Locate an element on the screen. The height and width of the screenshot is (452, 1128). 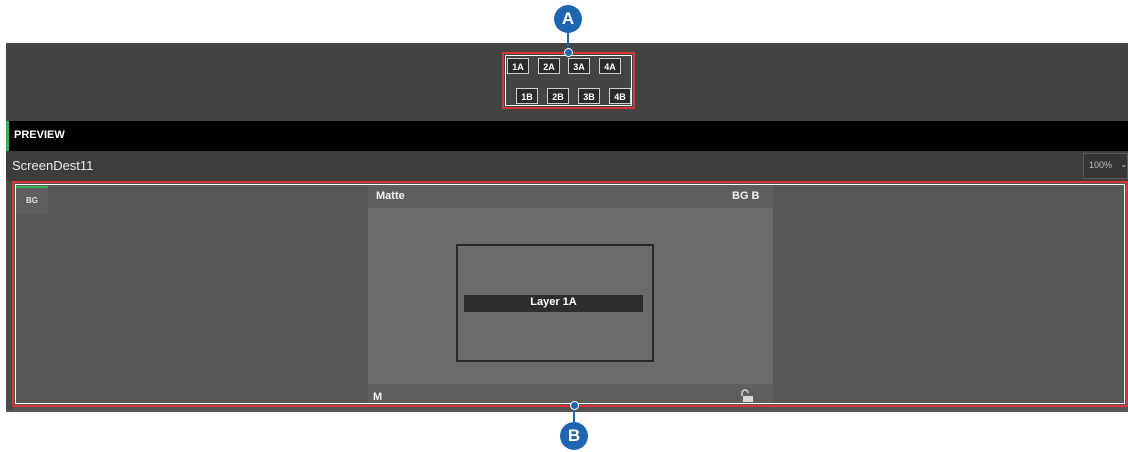
callout-a-dot is located at coordinates (568, 52).